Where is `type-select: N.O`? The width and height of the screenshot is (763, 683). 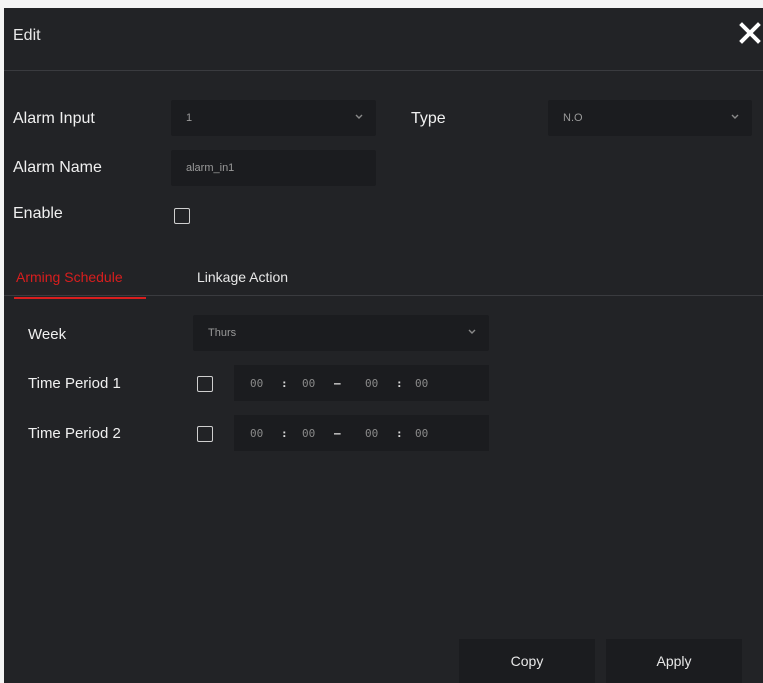
type-select: N.O is located at coordinates (650, 118).